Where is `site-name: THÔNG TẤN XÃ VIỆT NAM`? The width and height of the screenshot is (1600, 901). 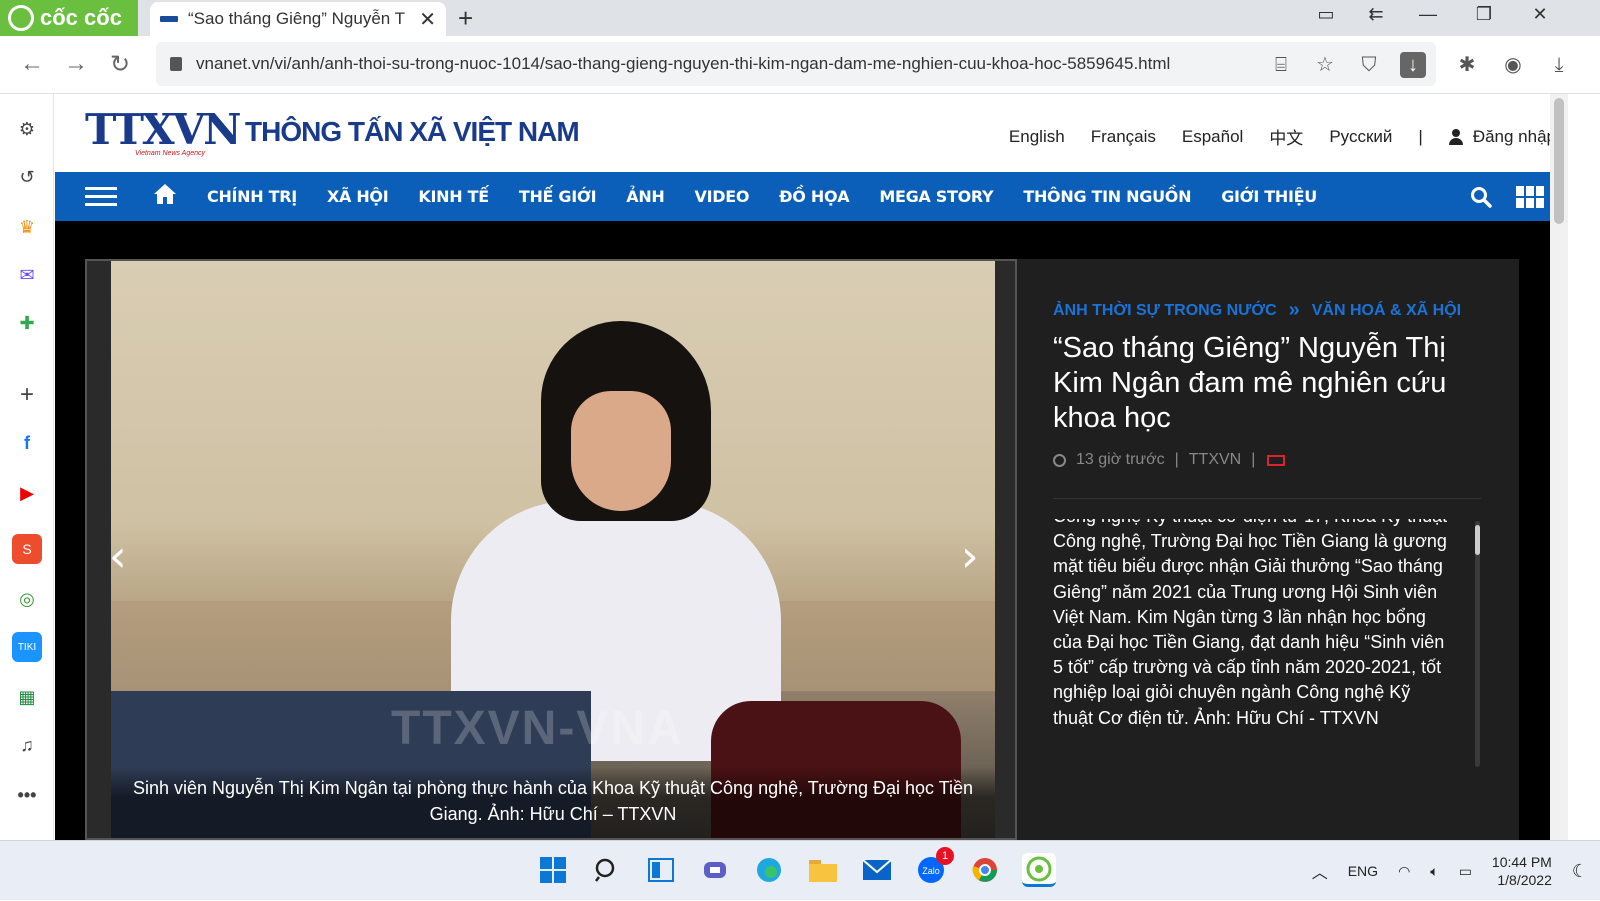
site-name: THÔNG TẤN XÃ VIỆT NAM is located at coordinates (412, 132).